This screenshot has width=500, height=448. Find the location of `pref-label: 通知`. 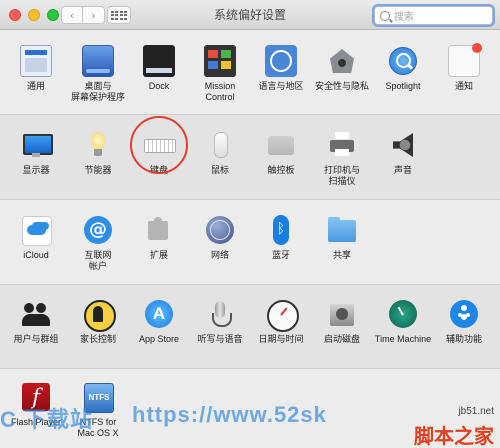

pref-label: 通知 is located at coordinates (463, 86).